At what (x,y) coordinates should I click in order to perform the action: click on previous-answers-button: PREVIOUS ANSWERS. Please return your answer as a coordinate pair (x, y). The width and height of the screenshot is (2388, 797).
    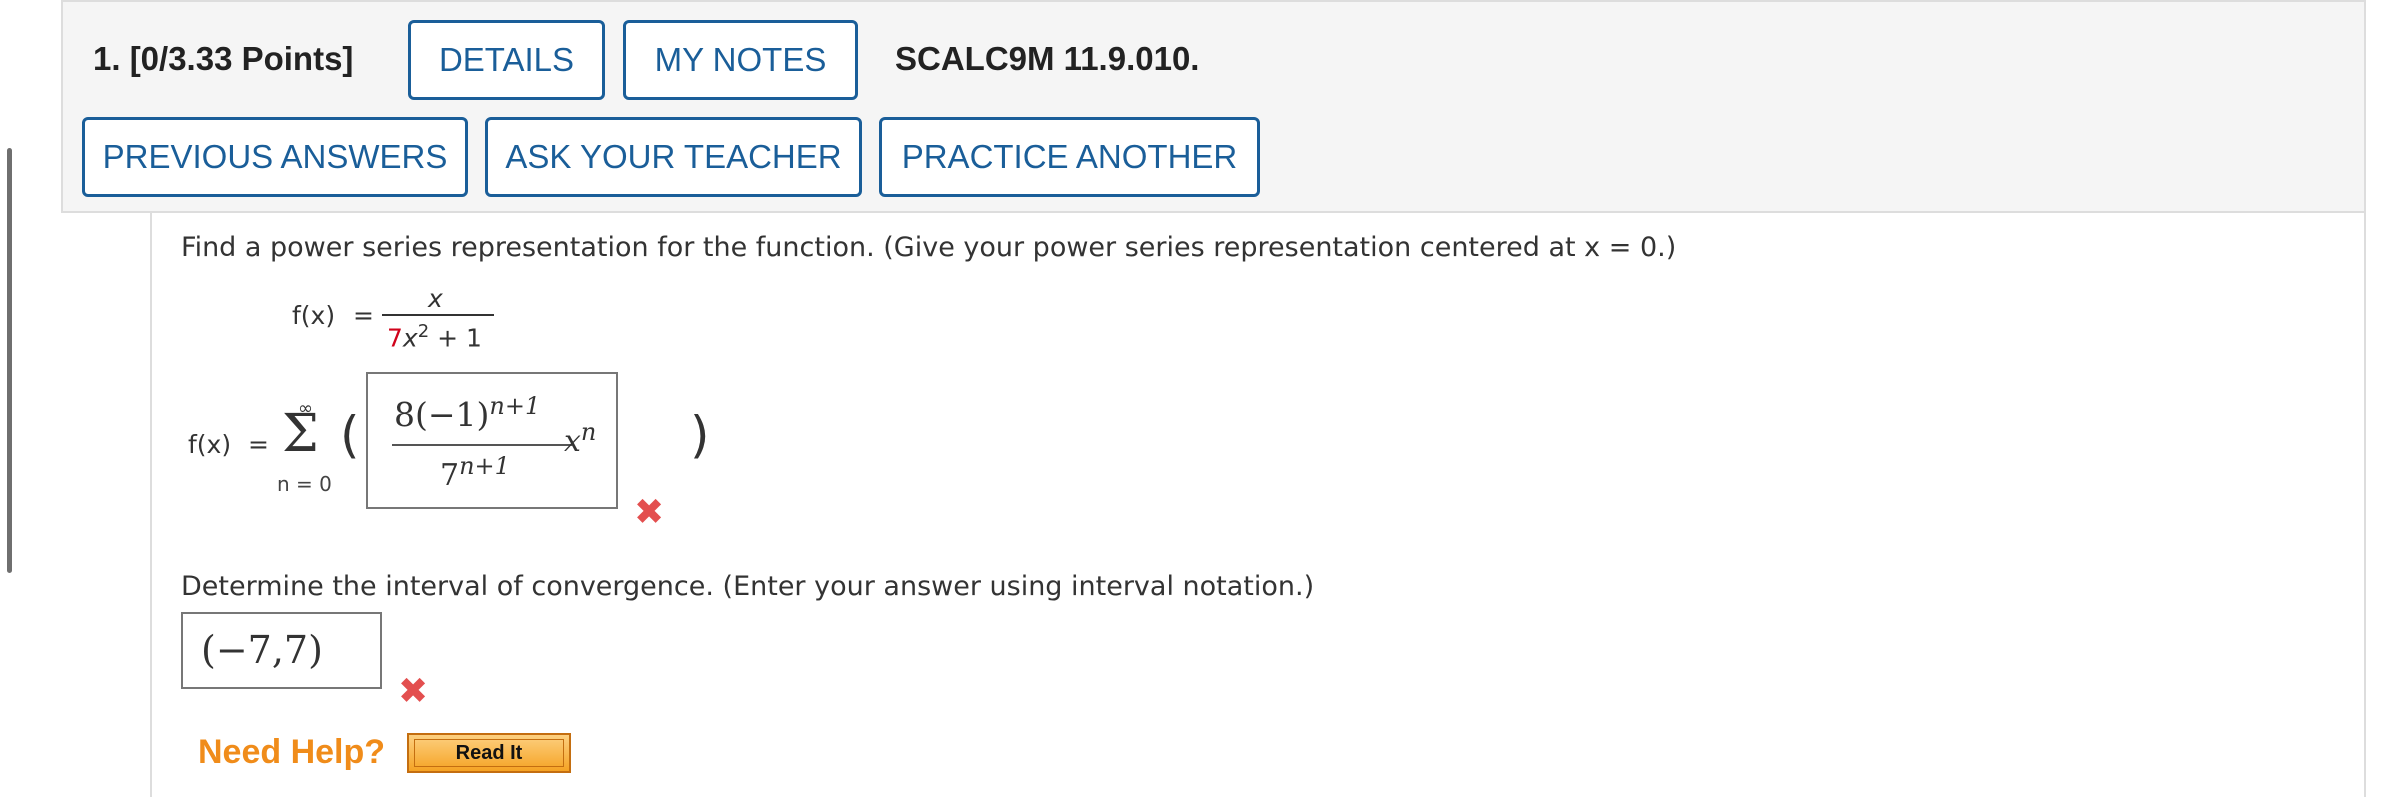
    Looking at the image, I should click on (275, 157).